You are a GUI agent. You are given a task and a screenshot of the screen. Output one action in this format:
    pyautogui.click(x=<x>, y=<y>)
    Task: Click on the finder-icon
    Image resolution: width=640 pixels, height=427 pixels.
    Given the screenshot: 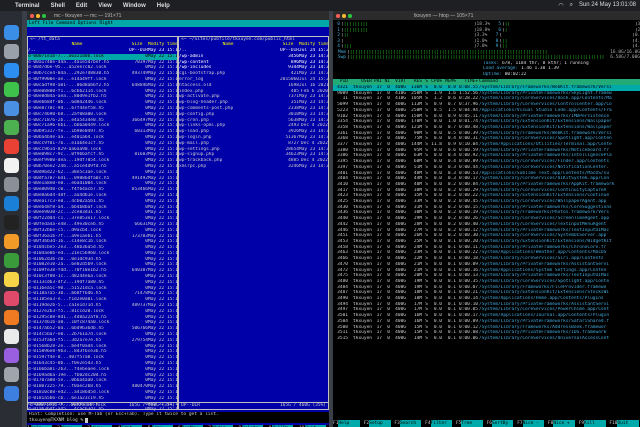 What is the action you would take?
    pyautogui.click(x=11, y=32)
    